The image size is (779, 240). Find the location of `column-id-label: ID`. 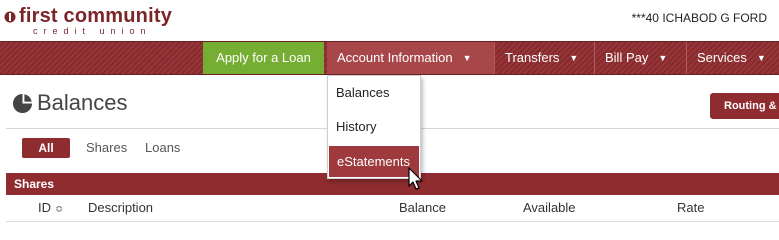

column-id-label: ID is located at coordinates (44, 207).